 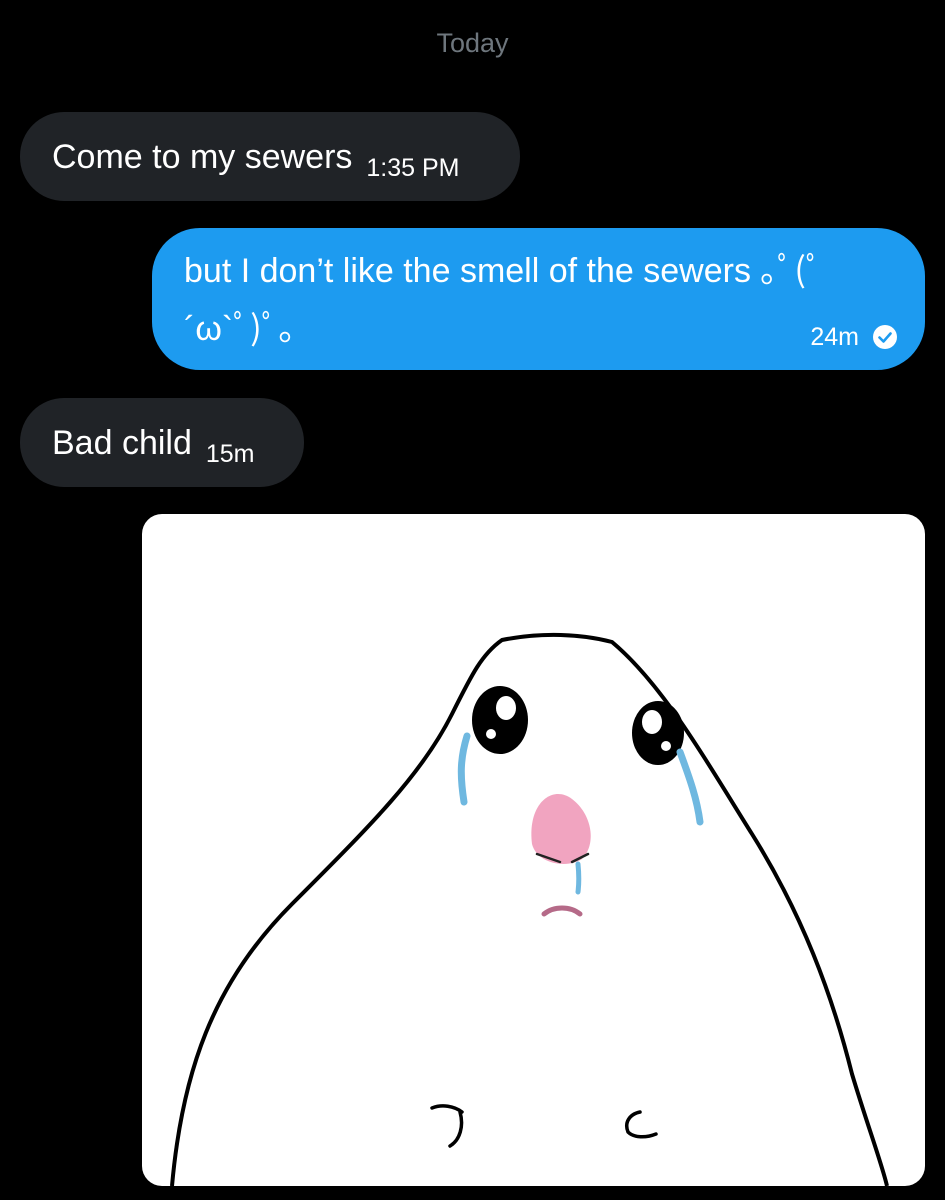 What do you see at coordinates (202, 157) in the screenshot?
I see `message-text: Come to my sewers` at bounding box center [202, 157].